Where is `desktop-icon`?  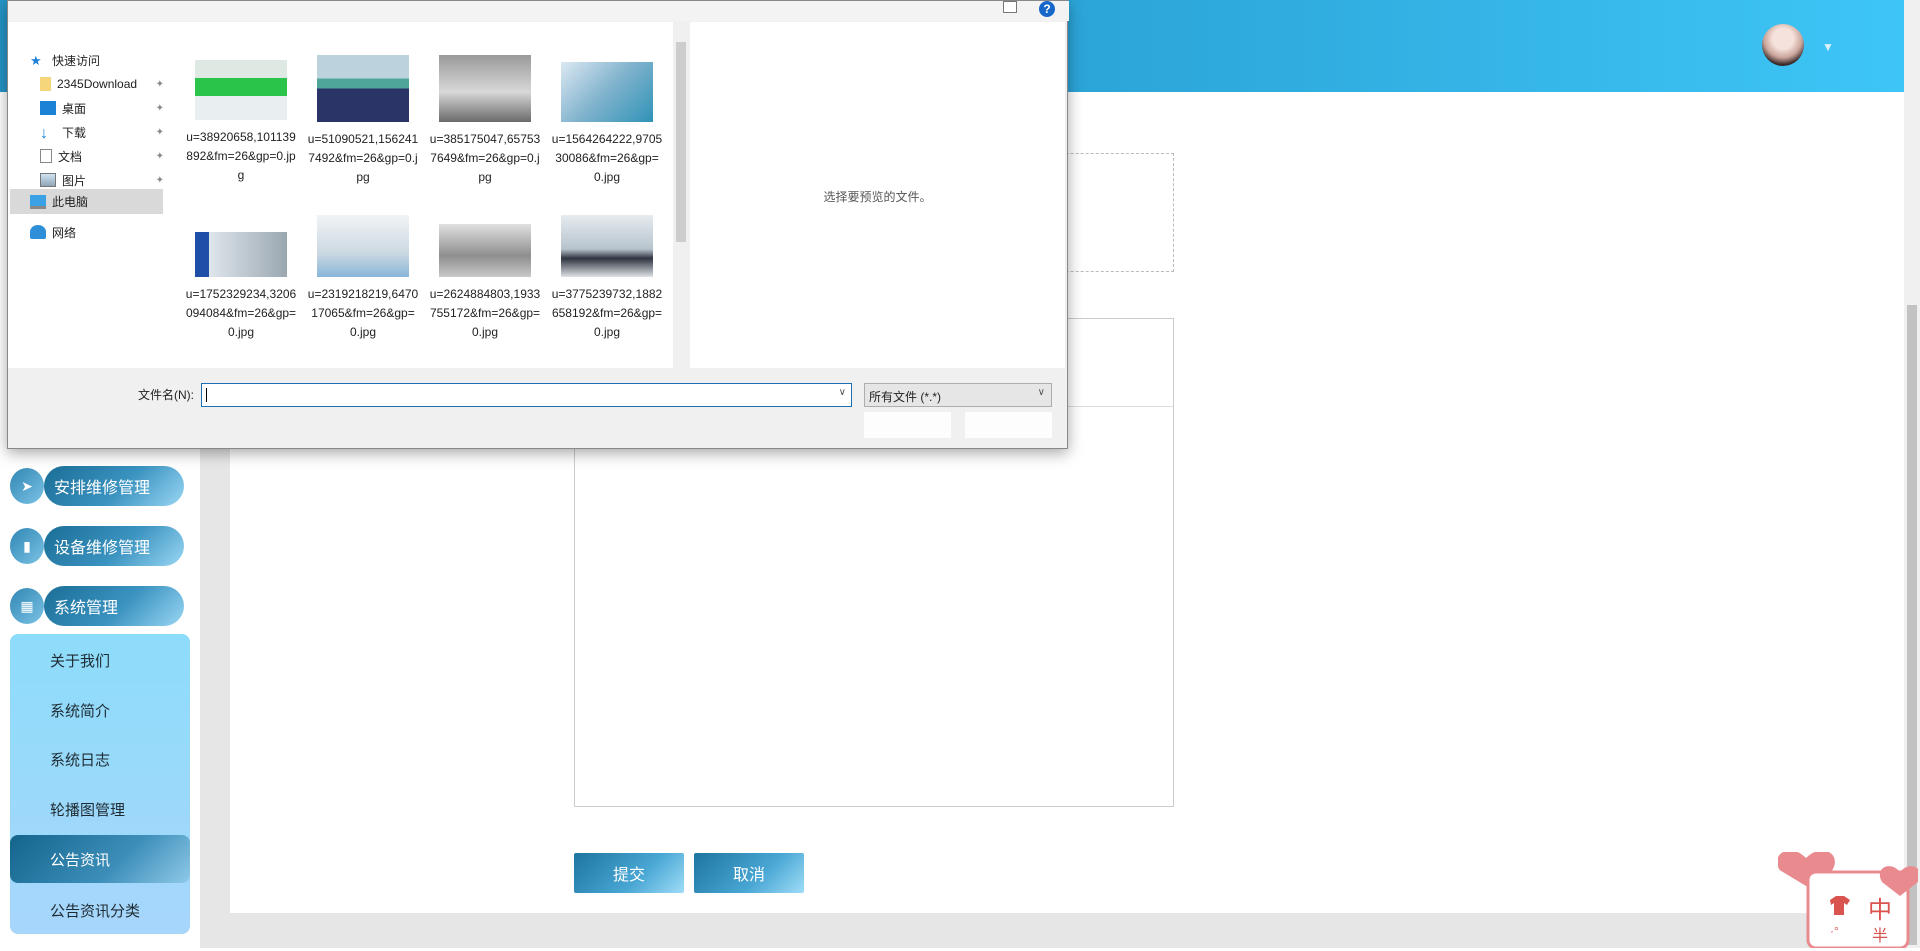 desktop-icon is located at coordinates (48, 108).